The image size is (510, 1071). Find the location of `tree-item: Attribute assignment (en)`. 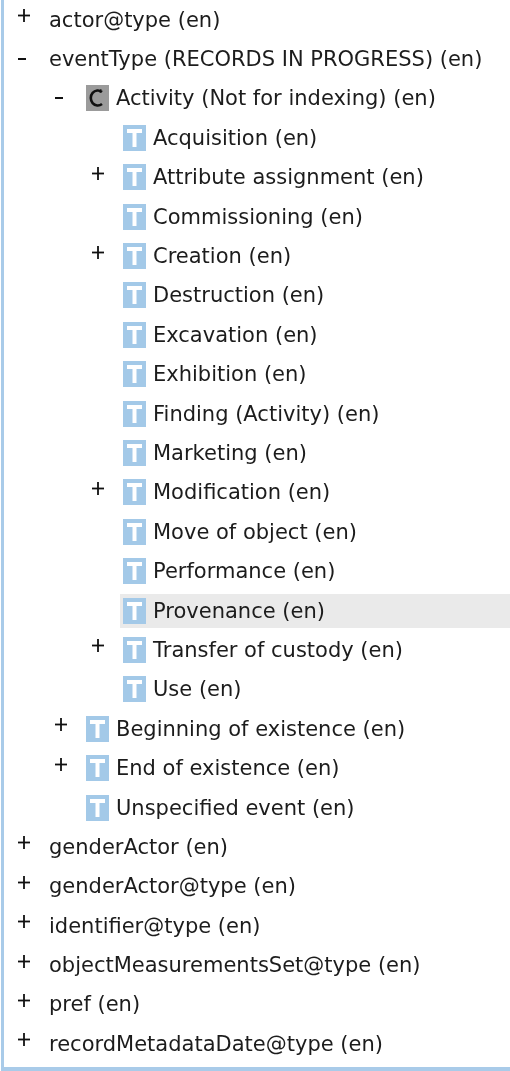

tree-item: Attribute assignment (en) is located at coordinates (315, 177).